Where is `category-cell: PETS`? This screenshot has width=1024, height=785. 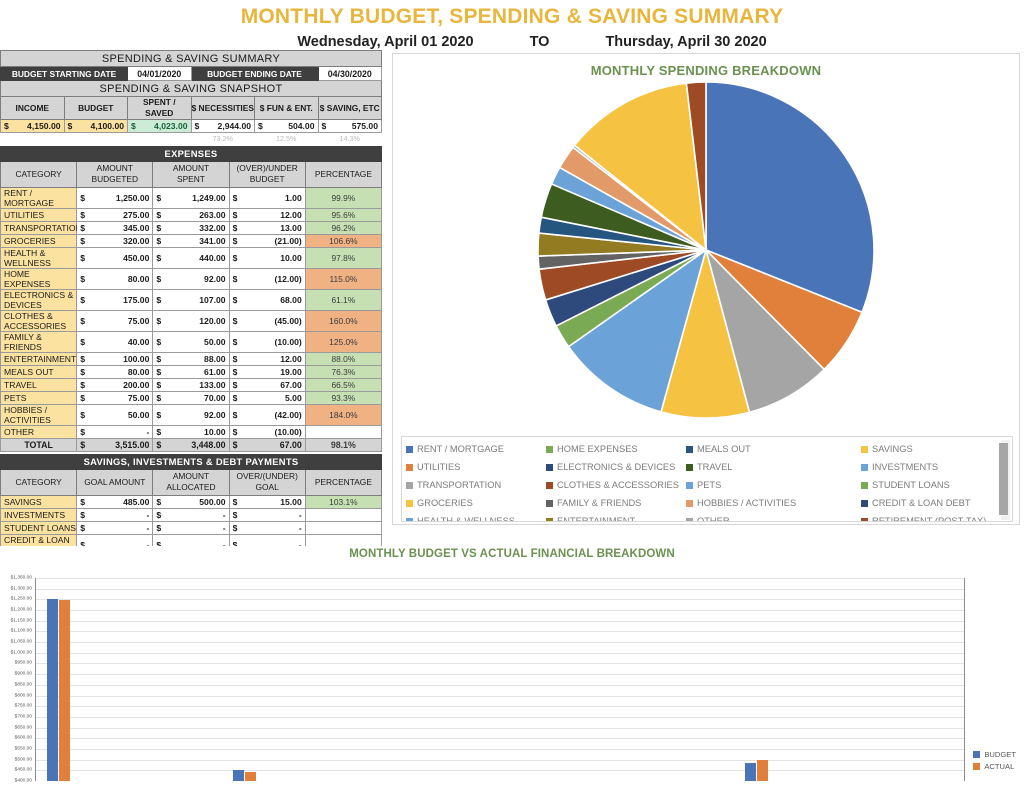 category-cell: PETS is located at coordinates (39, 397).